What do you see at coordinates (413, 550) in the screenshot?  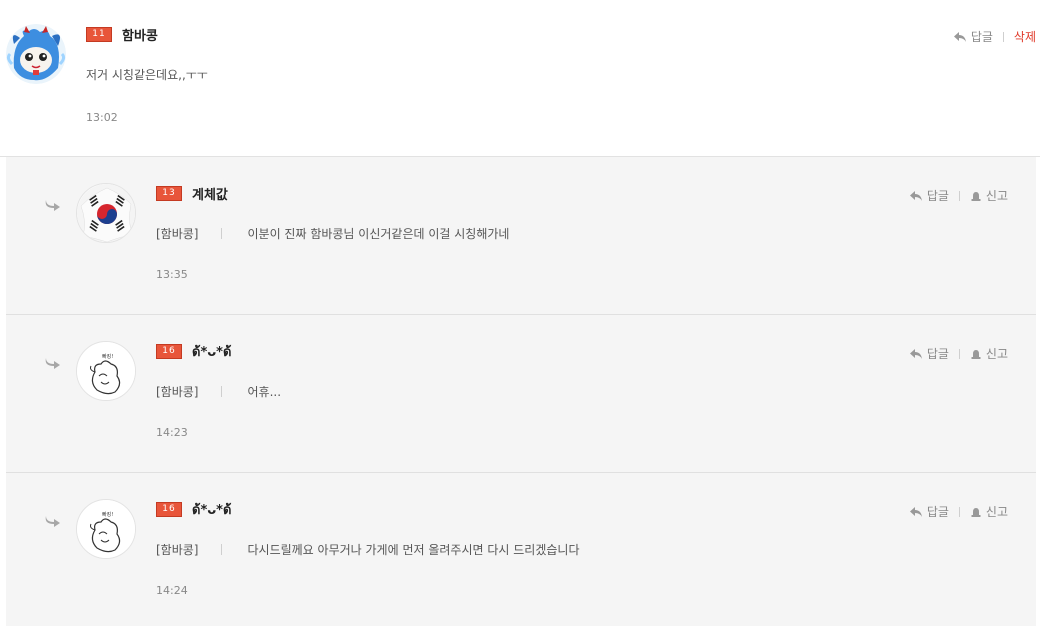 I see `reply-text: 다시드릴께요 아무거나 가게에 먼저 올려주시면 다시 드리겠습니다` at bounding box center [413, 550].